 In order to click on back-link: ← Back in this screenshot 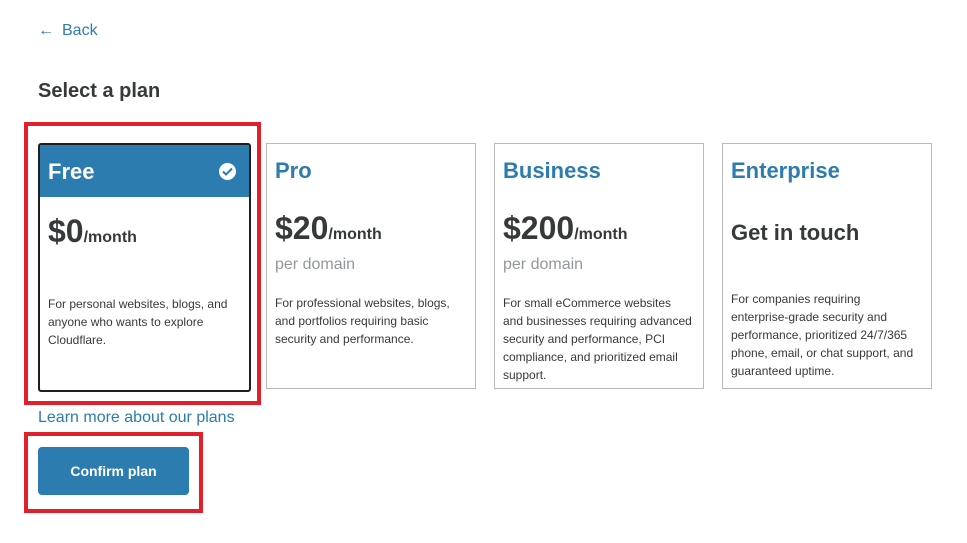, I will do `click(68, 31)`.